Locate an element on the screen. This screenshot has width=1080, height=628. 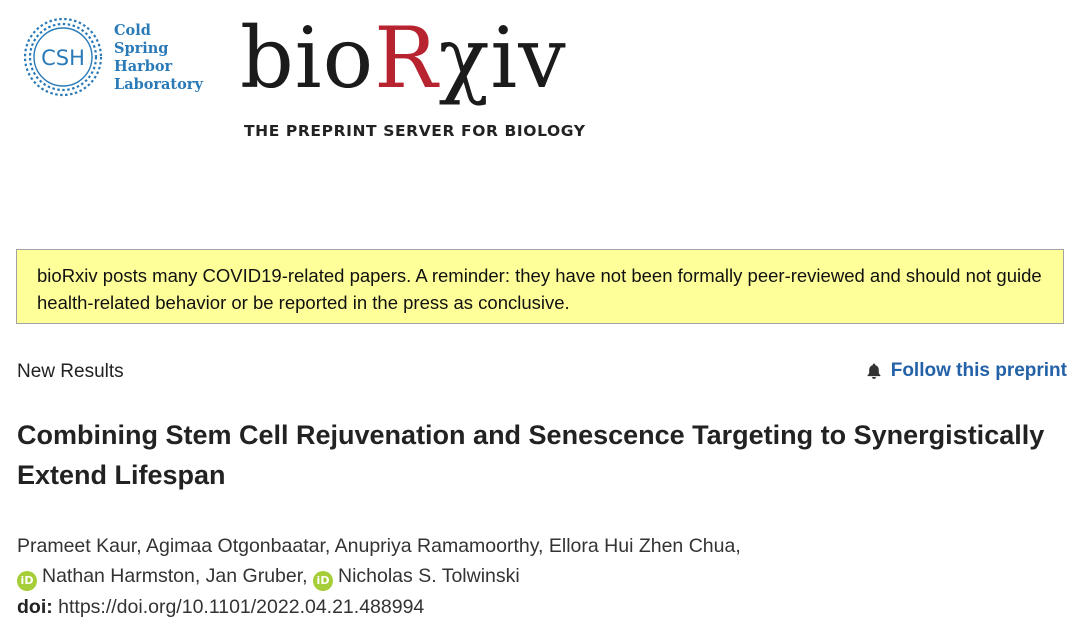
follow-preprint-link: Follow this preprint is located at coordinates (966, 371).